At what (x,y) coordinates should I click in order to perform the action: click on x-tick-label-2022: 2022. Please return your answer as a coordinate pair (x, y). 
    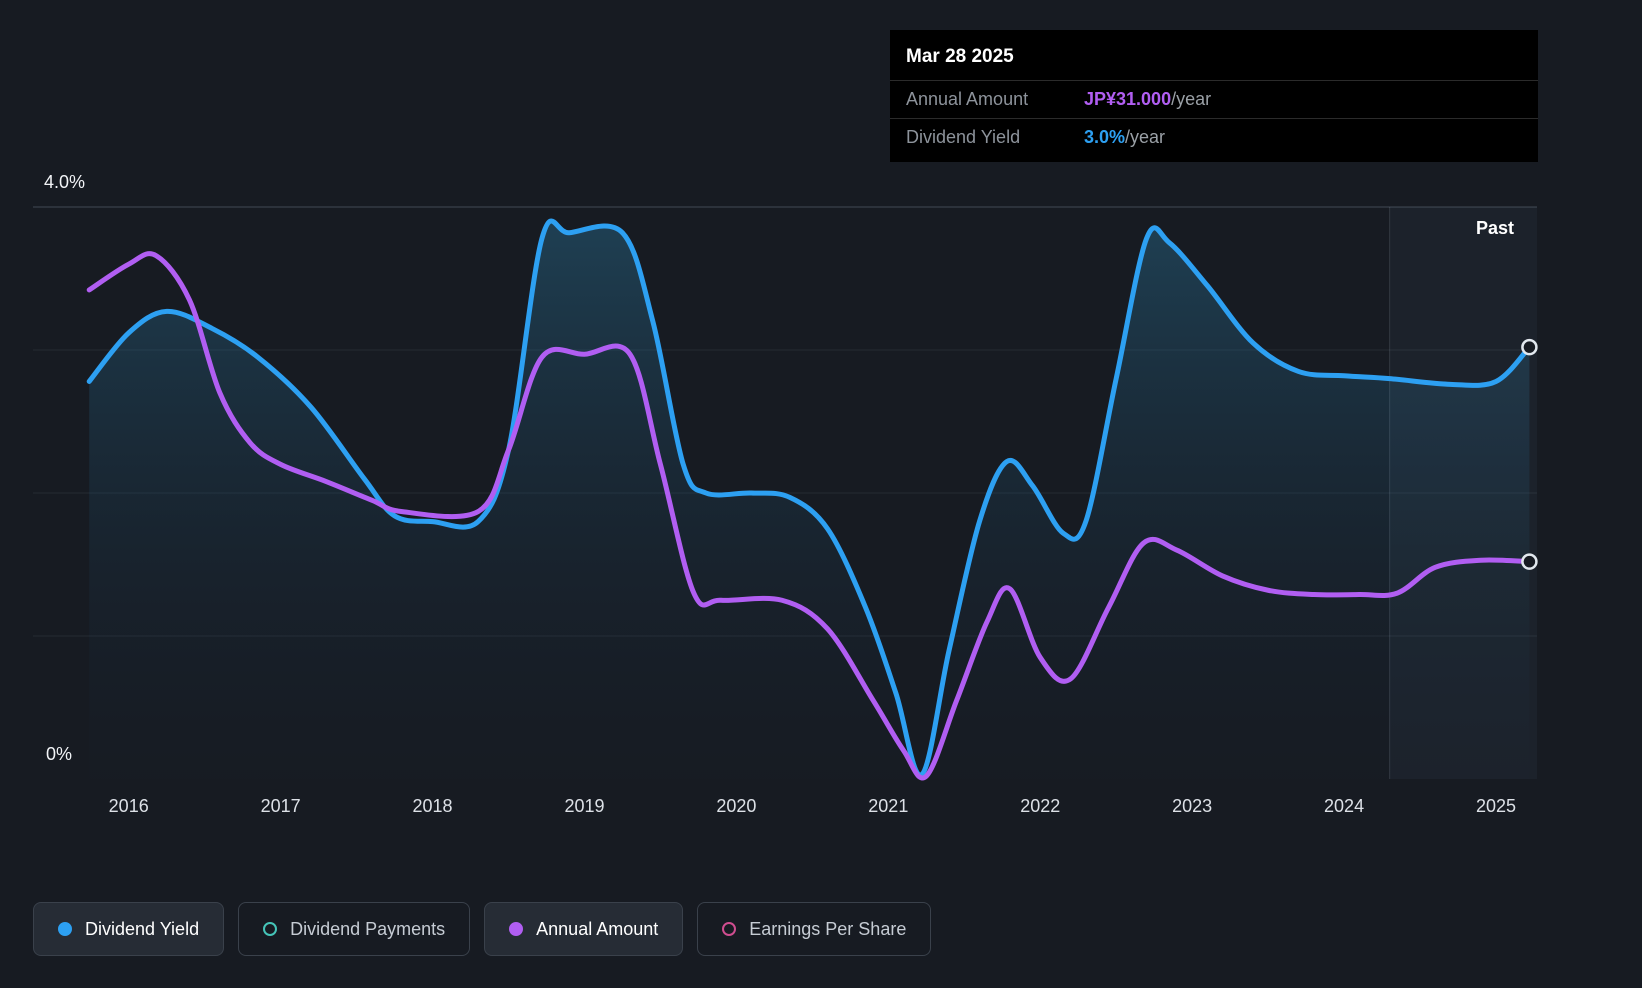
    Looking at the image, I should click on (1040, 806).